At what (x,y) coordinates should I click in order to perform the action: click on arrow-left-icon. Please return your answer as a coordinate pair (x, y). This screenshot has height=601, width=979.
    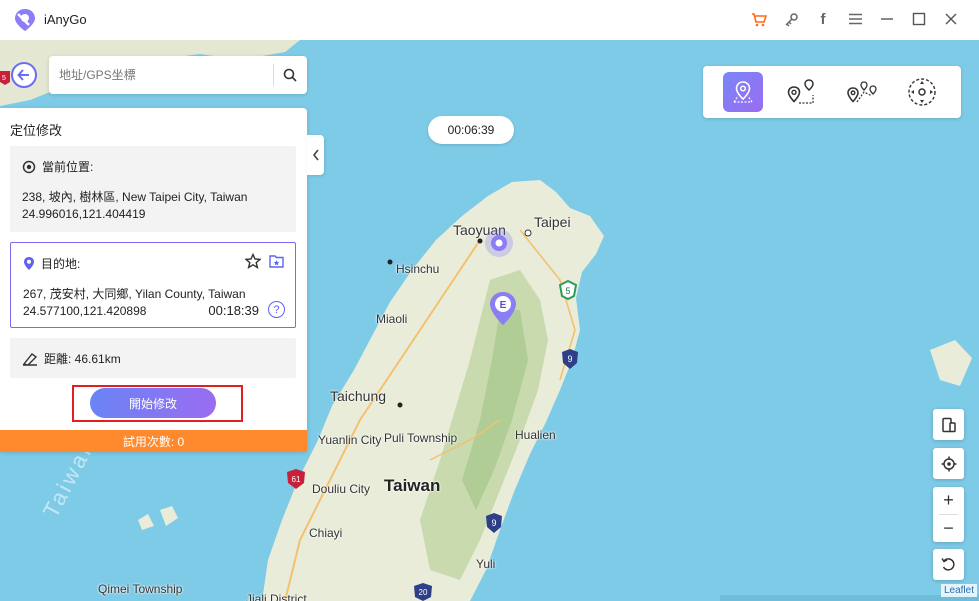
    Looking at the image, I should click on (23, 75).